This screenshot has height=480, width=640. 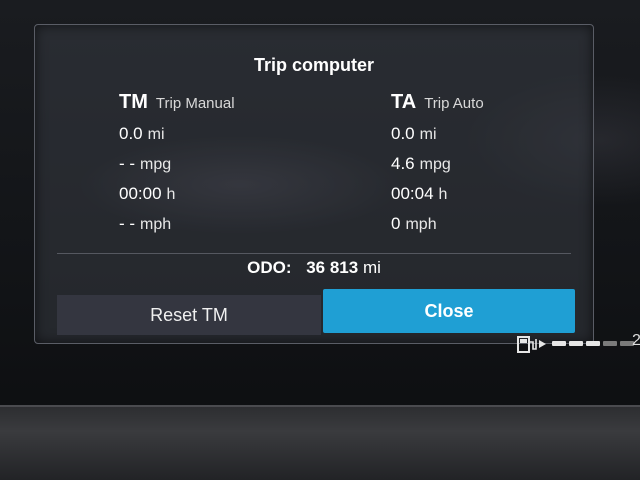 What do you see at coordinates (332, 267) in the screenshot?
I see `odometer-value: 36 813` at bounding box center [332, 267].